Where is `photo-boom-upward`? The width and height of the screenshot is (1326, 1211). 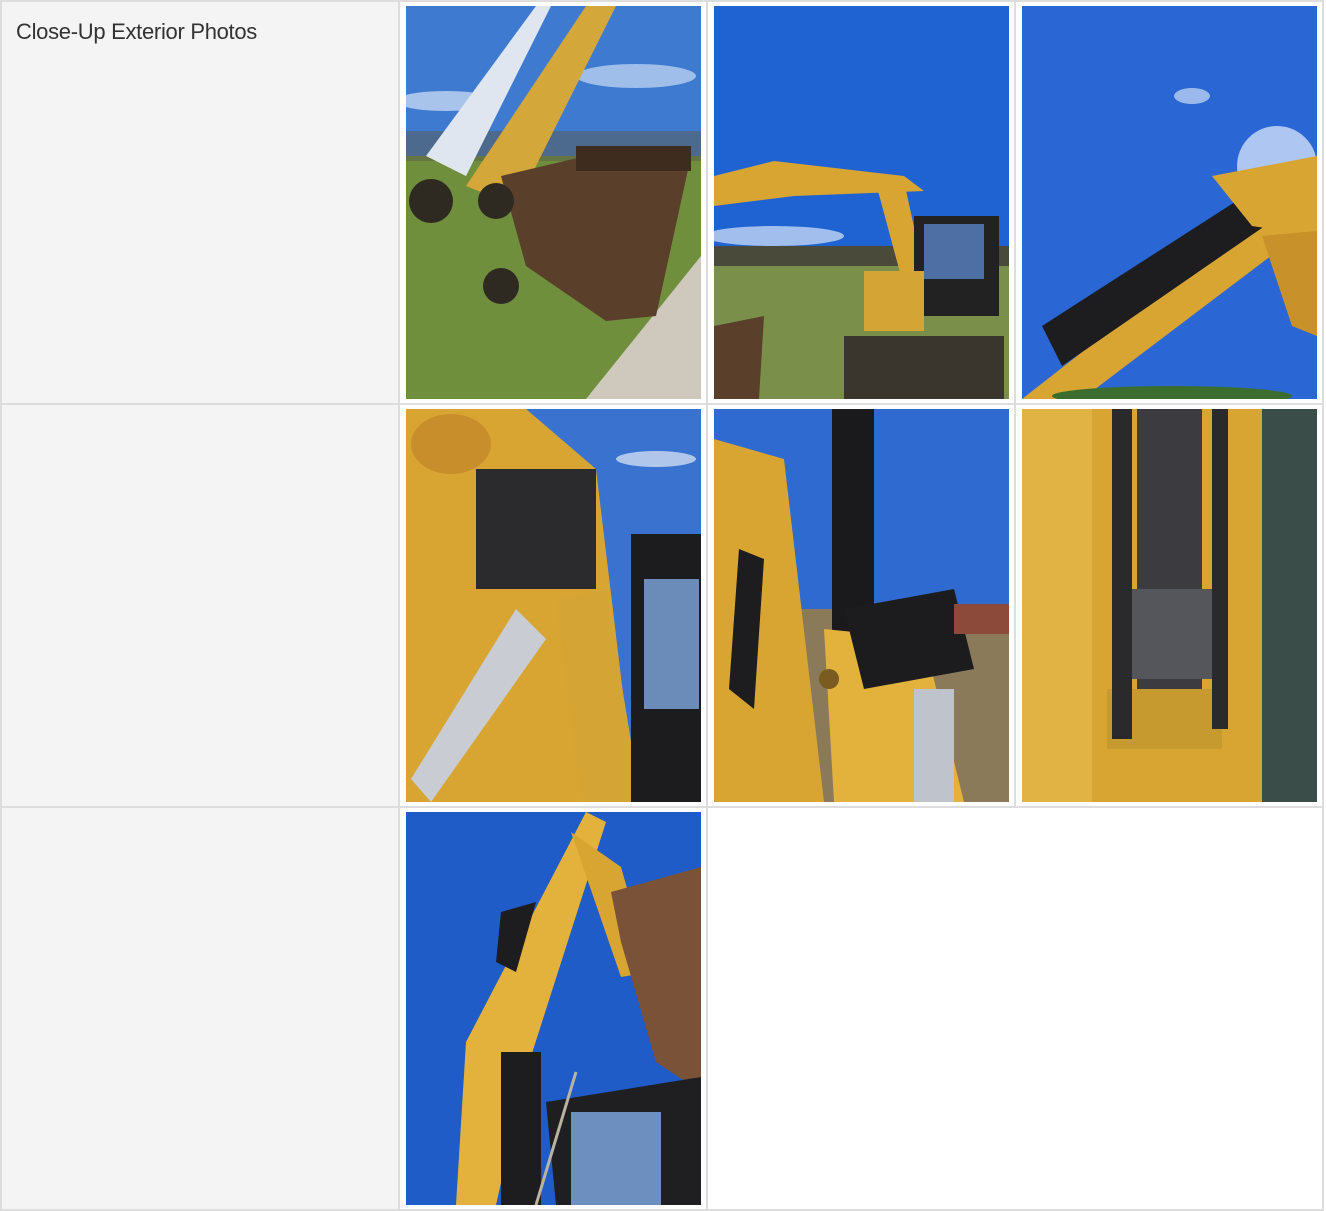 photo-boom-upward is located at coordinates (553, 1008).